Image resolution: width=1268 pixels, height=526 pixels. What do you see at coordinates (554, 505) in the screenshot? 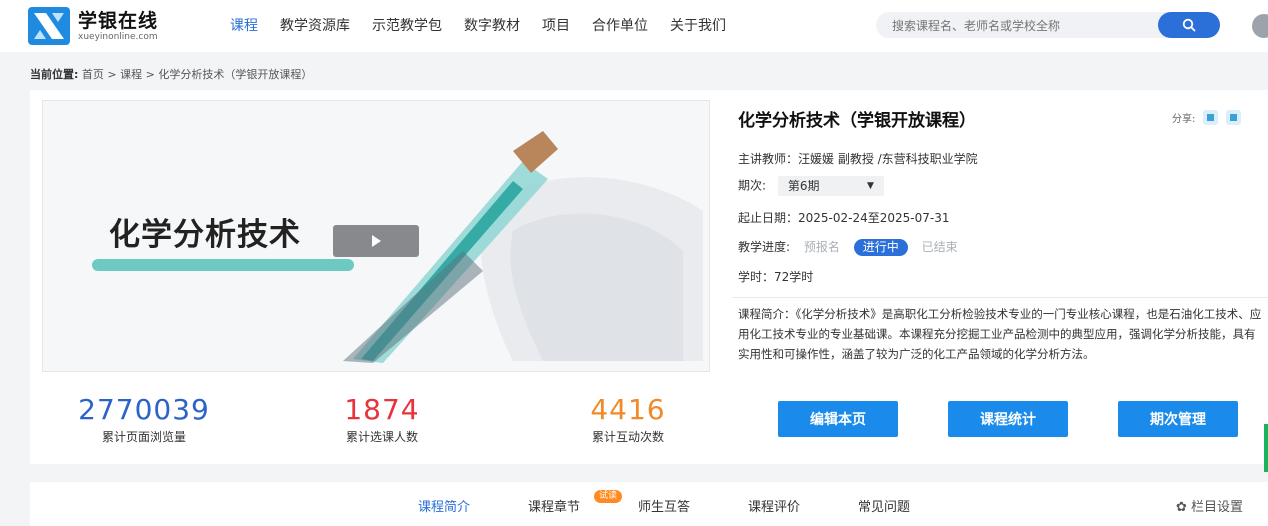
I see `tab-course-chapters: 课程章节` at bounding box center [554, 505].